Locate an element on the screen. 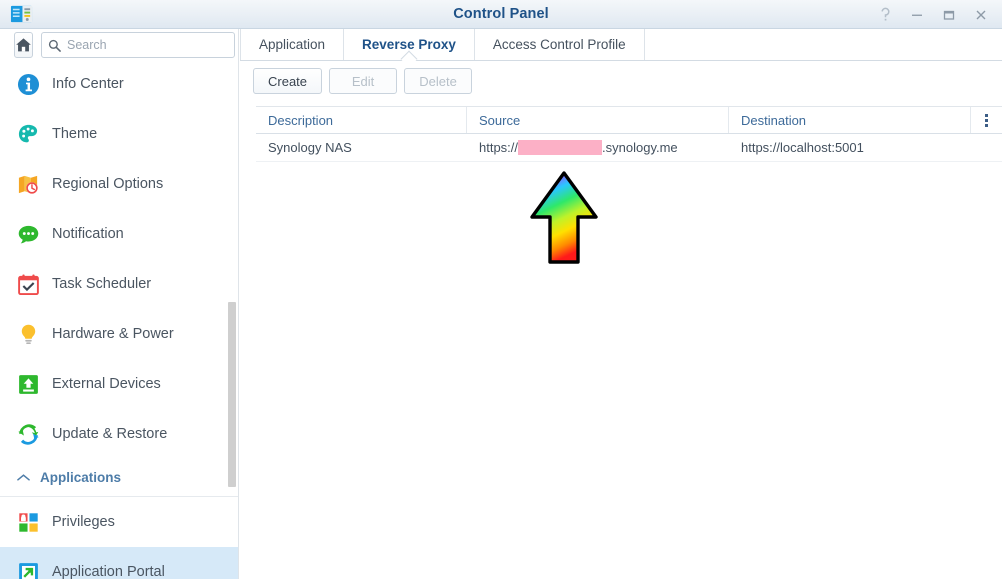 The width and height of the screenshot is (1002, 579). sidebar-item-privileges: Privileges is located at coordinates (119, 522).